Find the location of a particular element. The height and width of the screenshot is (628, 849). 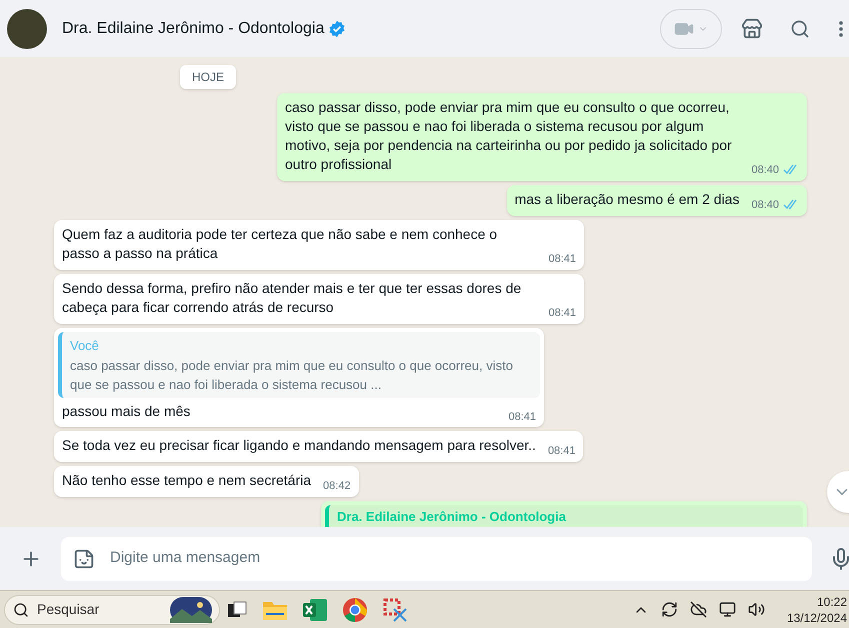

sync-icon is located at coordinates (669, 609).